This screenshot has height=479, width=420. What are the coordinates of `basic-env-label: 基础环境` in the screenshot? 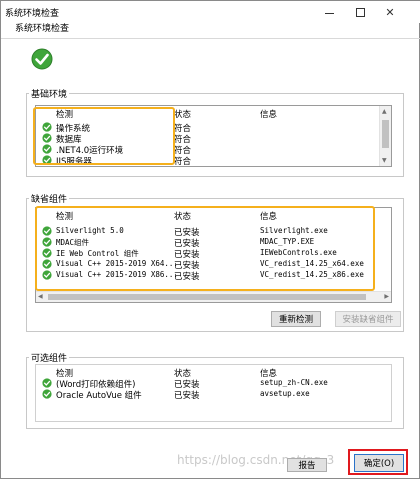 It's located at (49, 93).